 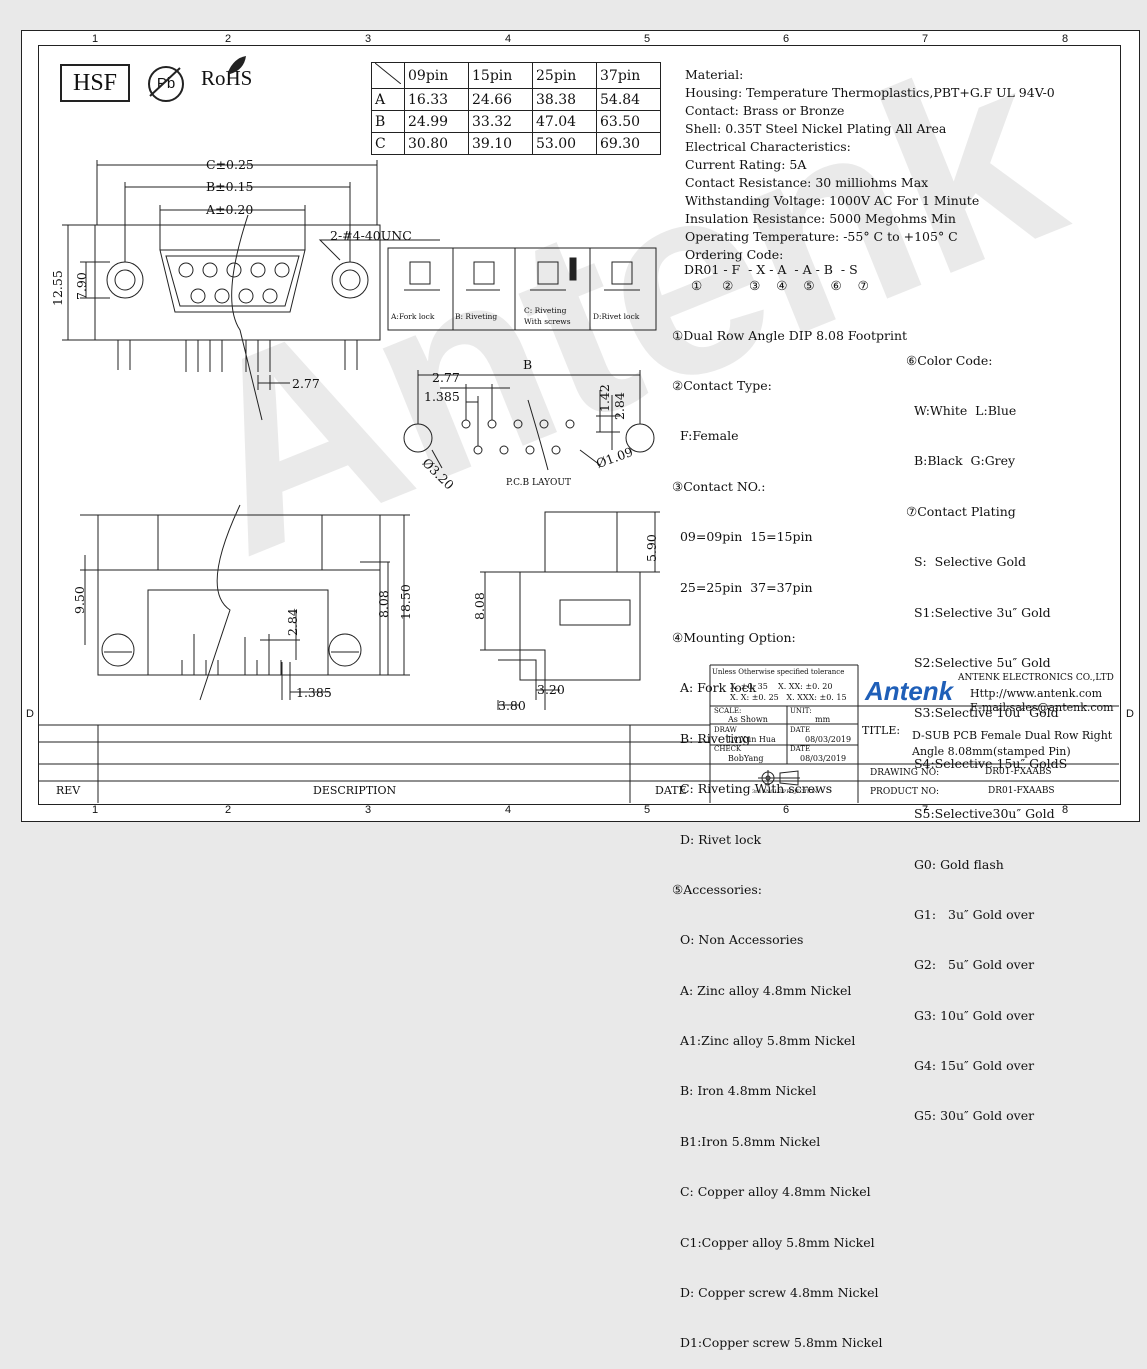 I want to click on option-line: D: Copper screw 4.8mm Nickel, so click(x=775, y=1293).